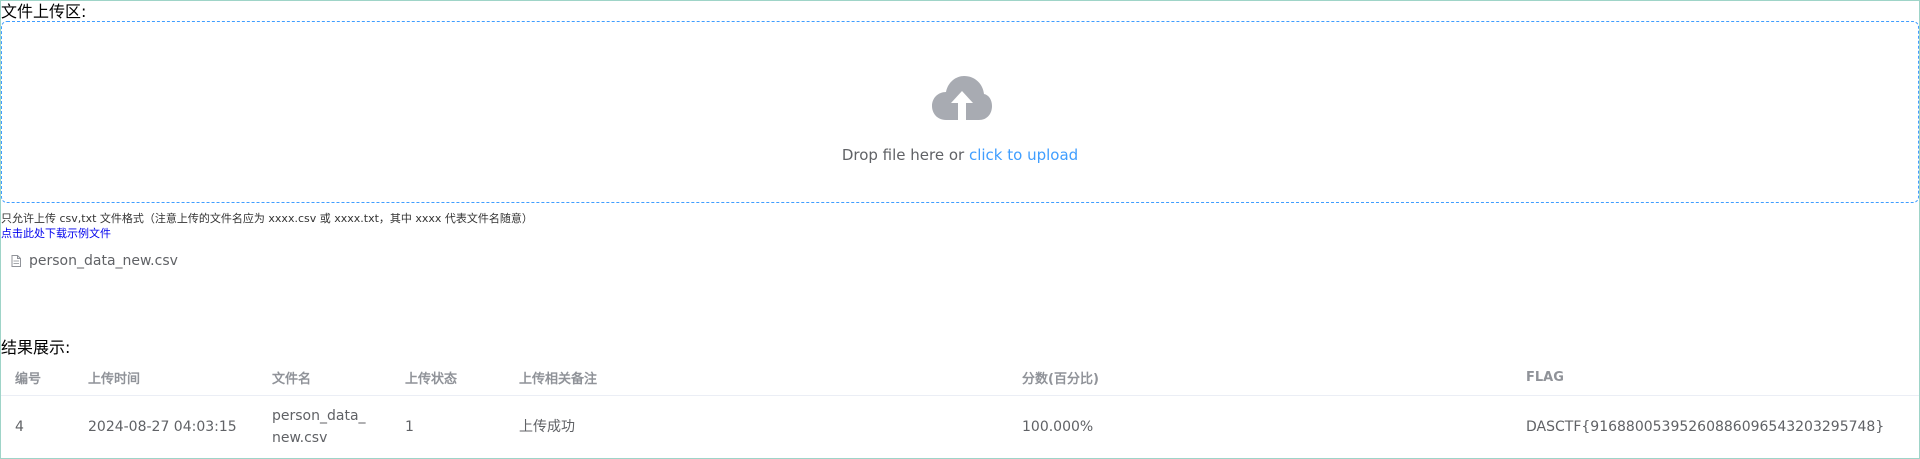 This screenshot has height=459, width=1920. What do you see at coordinates (166, 377) in the screenshot?
I see `column-header-time: 上传时间` at bounding box center [166, 377].